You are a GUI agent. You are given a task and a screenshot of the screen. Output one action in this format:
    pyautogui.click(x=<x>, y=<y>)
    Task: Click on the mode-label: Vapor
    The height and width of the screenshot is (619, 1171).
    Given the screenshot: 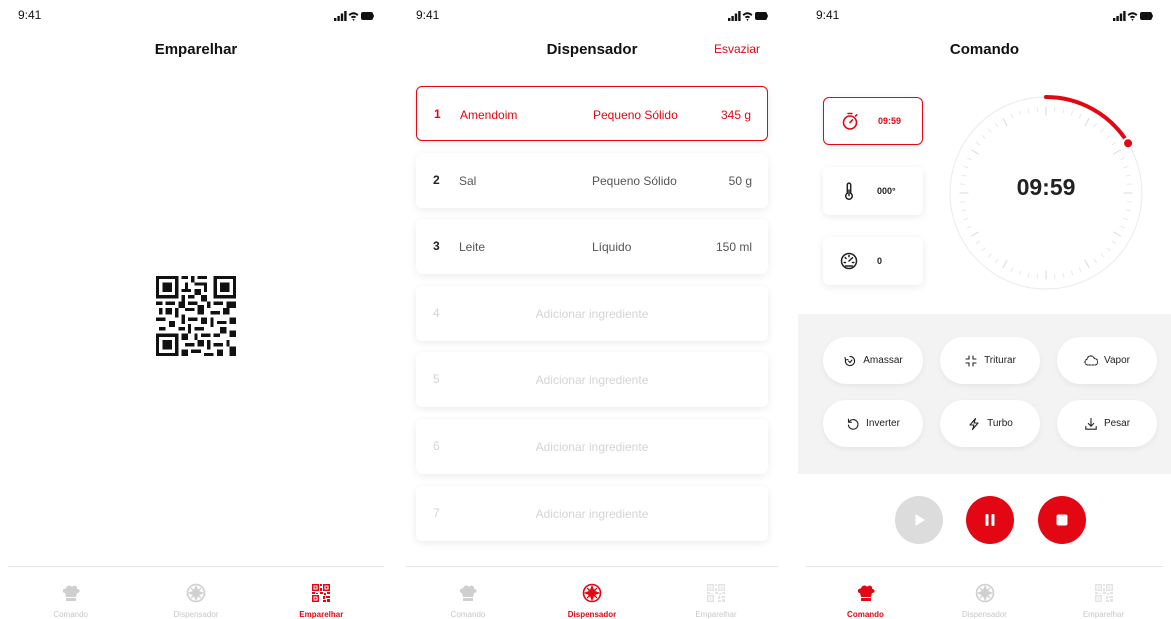 What is the action you would take?
    pyautogui.click(x=1117, y=360)
    